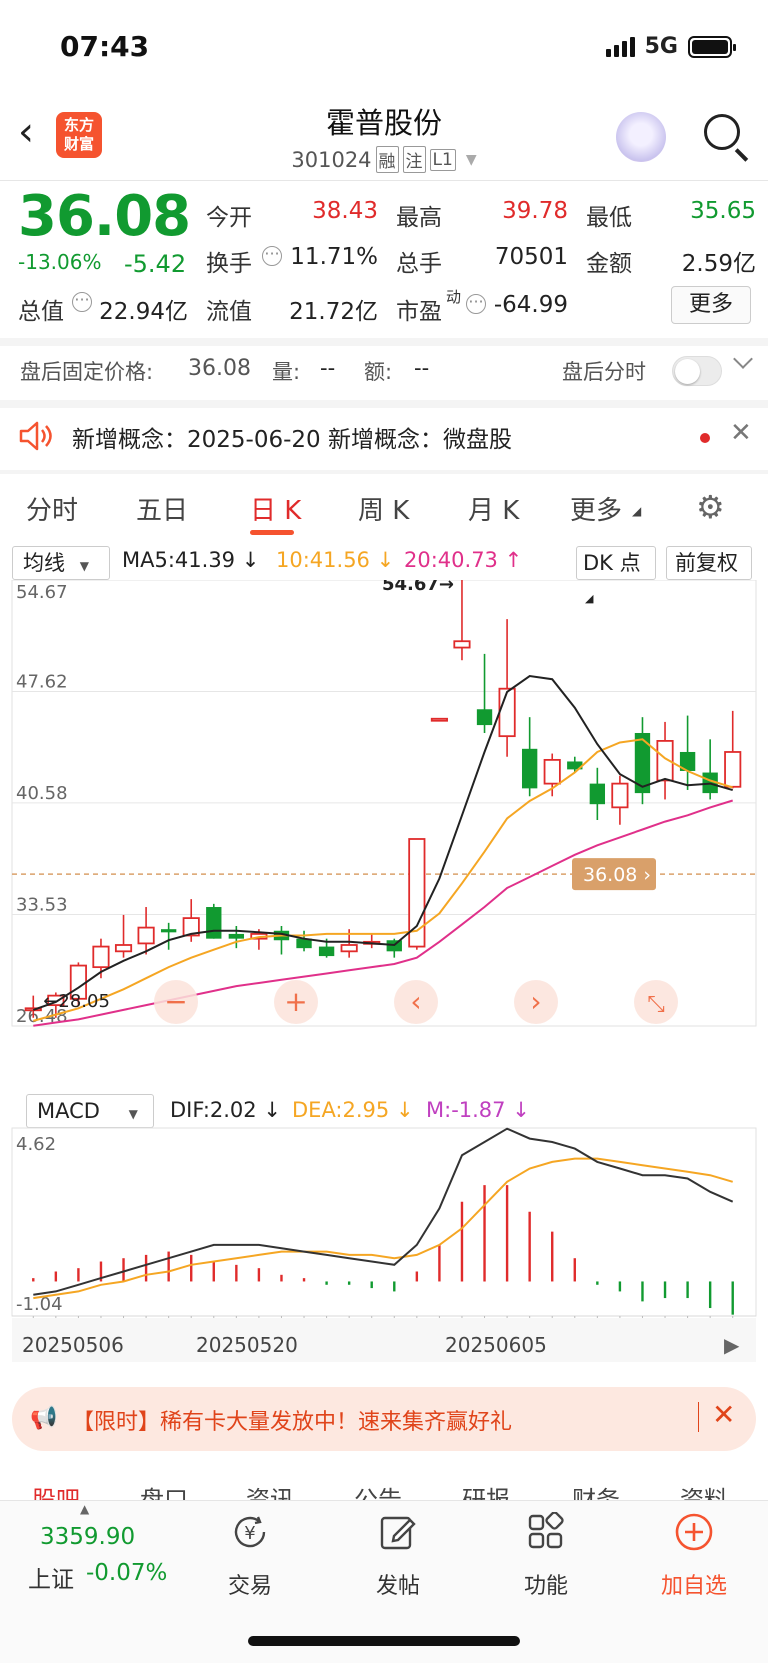 Image resolution: width=768 pixels, height=1663 pixels. What do you see at coordinates (155, 264) in the screenshot?
I see `change-amount: -5.42` at bounding box center [155, 264].